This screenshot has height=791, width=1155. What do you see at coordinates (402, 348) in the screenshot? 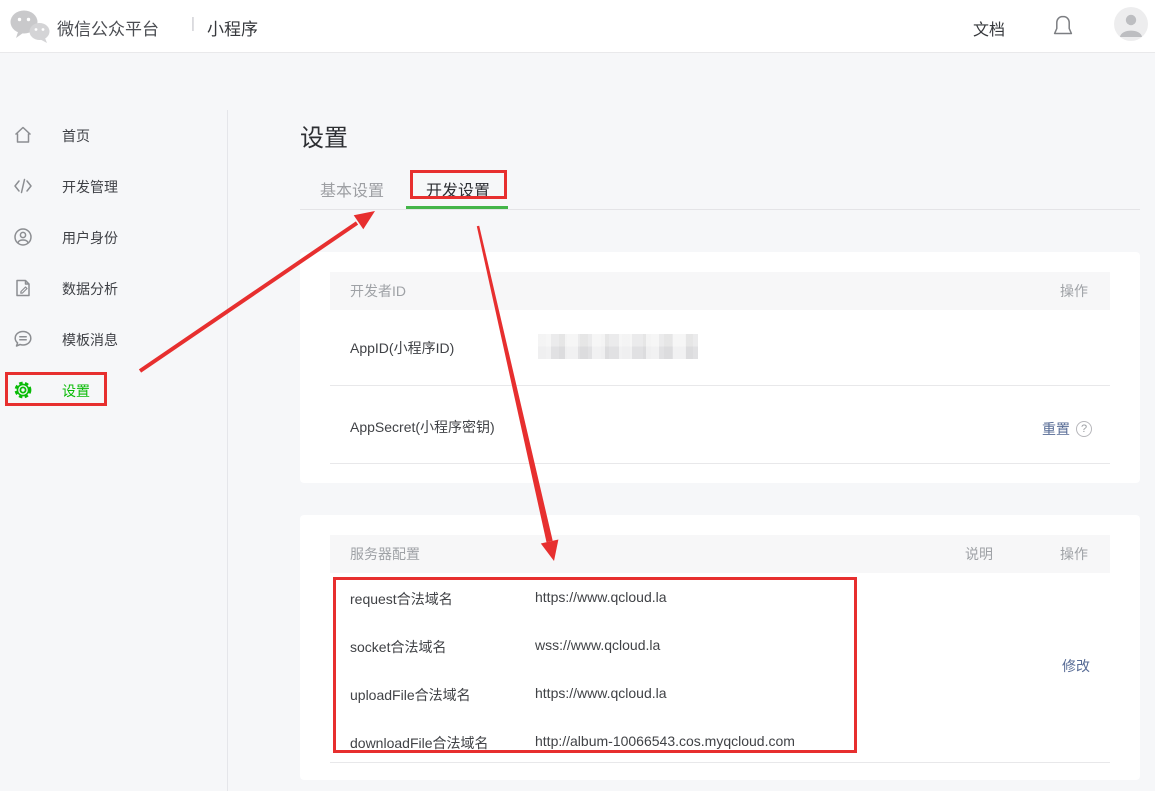
I see `appid-label: AppID(小程序ID)` at bounding box center [402, 348].